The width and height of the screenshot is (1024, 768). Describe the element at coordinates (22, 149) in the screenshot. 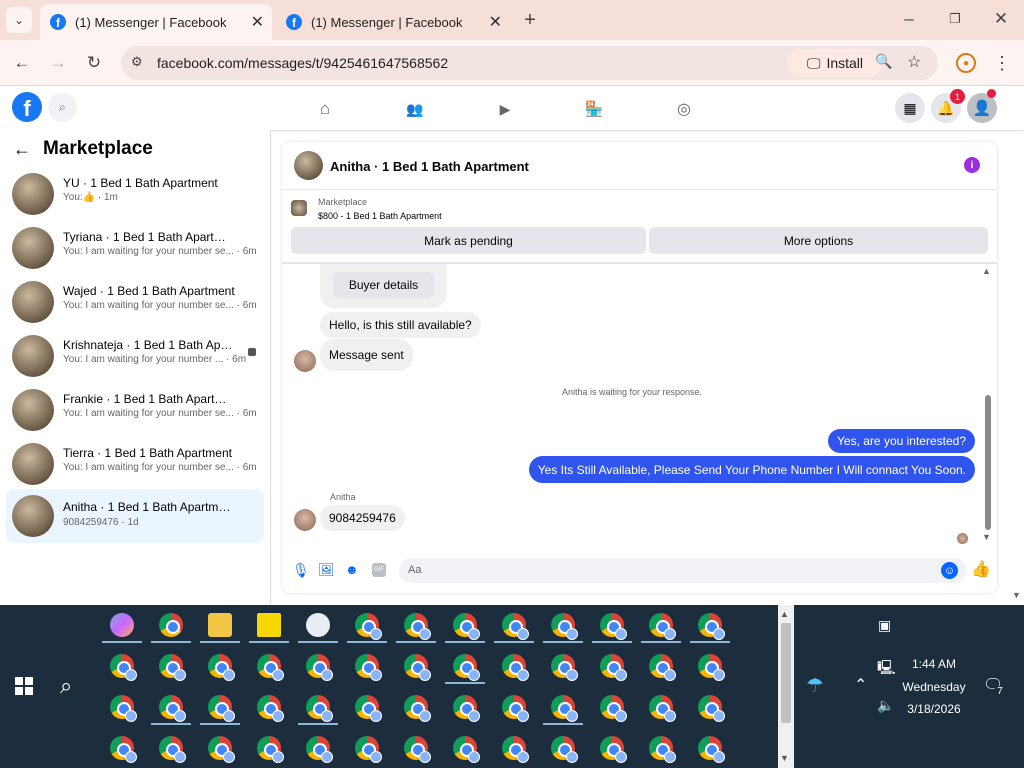

I see `back-arrow-icon: ←` at that location.